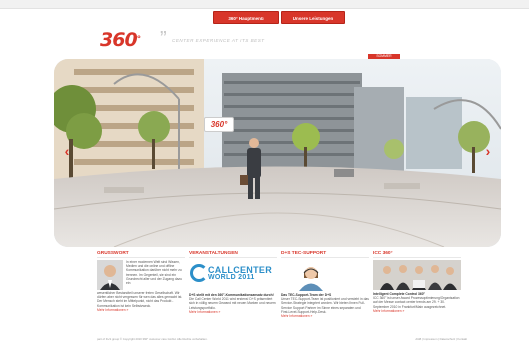  Describe the element at coordinates (488, 151) in the screenshot. I see `slider-next-arrow-icon: ›` at that location.